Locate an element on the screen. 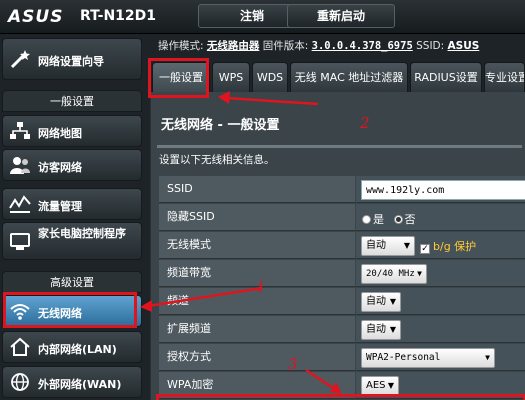 This screenshot has width=525, height=400. setting-row-auth-method: 授权方式 WPA2-Personal ▼ is located at coordinates (342, 358).